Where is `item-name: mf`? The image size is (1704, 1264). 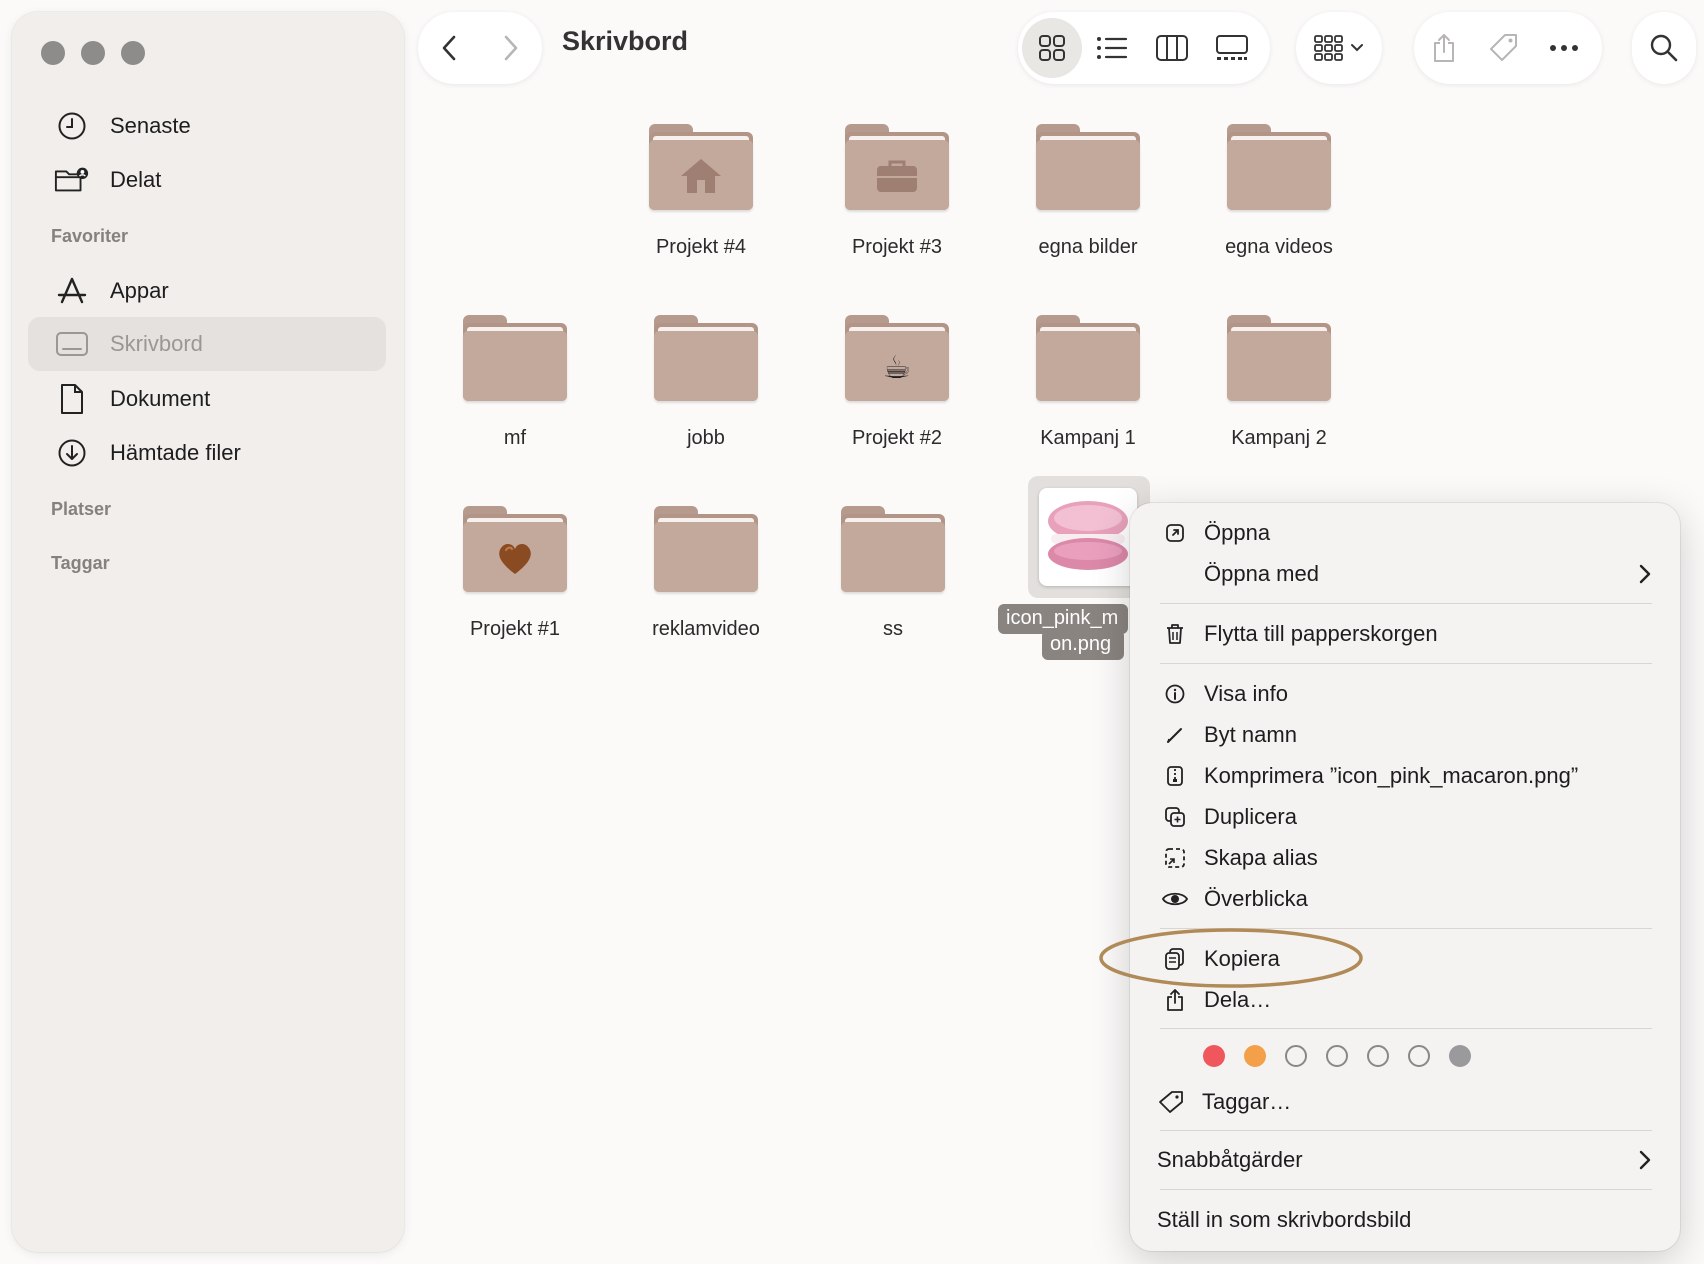
item-name: mf is located at coordinates (515, 438).